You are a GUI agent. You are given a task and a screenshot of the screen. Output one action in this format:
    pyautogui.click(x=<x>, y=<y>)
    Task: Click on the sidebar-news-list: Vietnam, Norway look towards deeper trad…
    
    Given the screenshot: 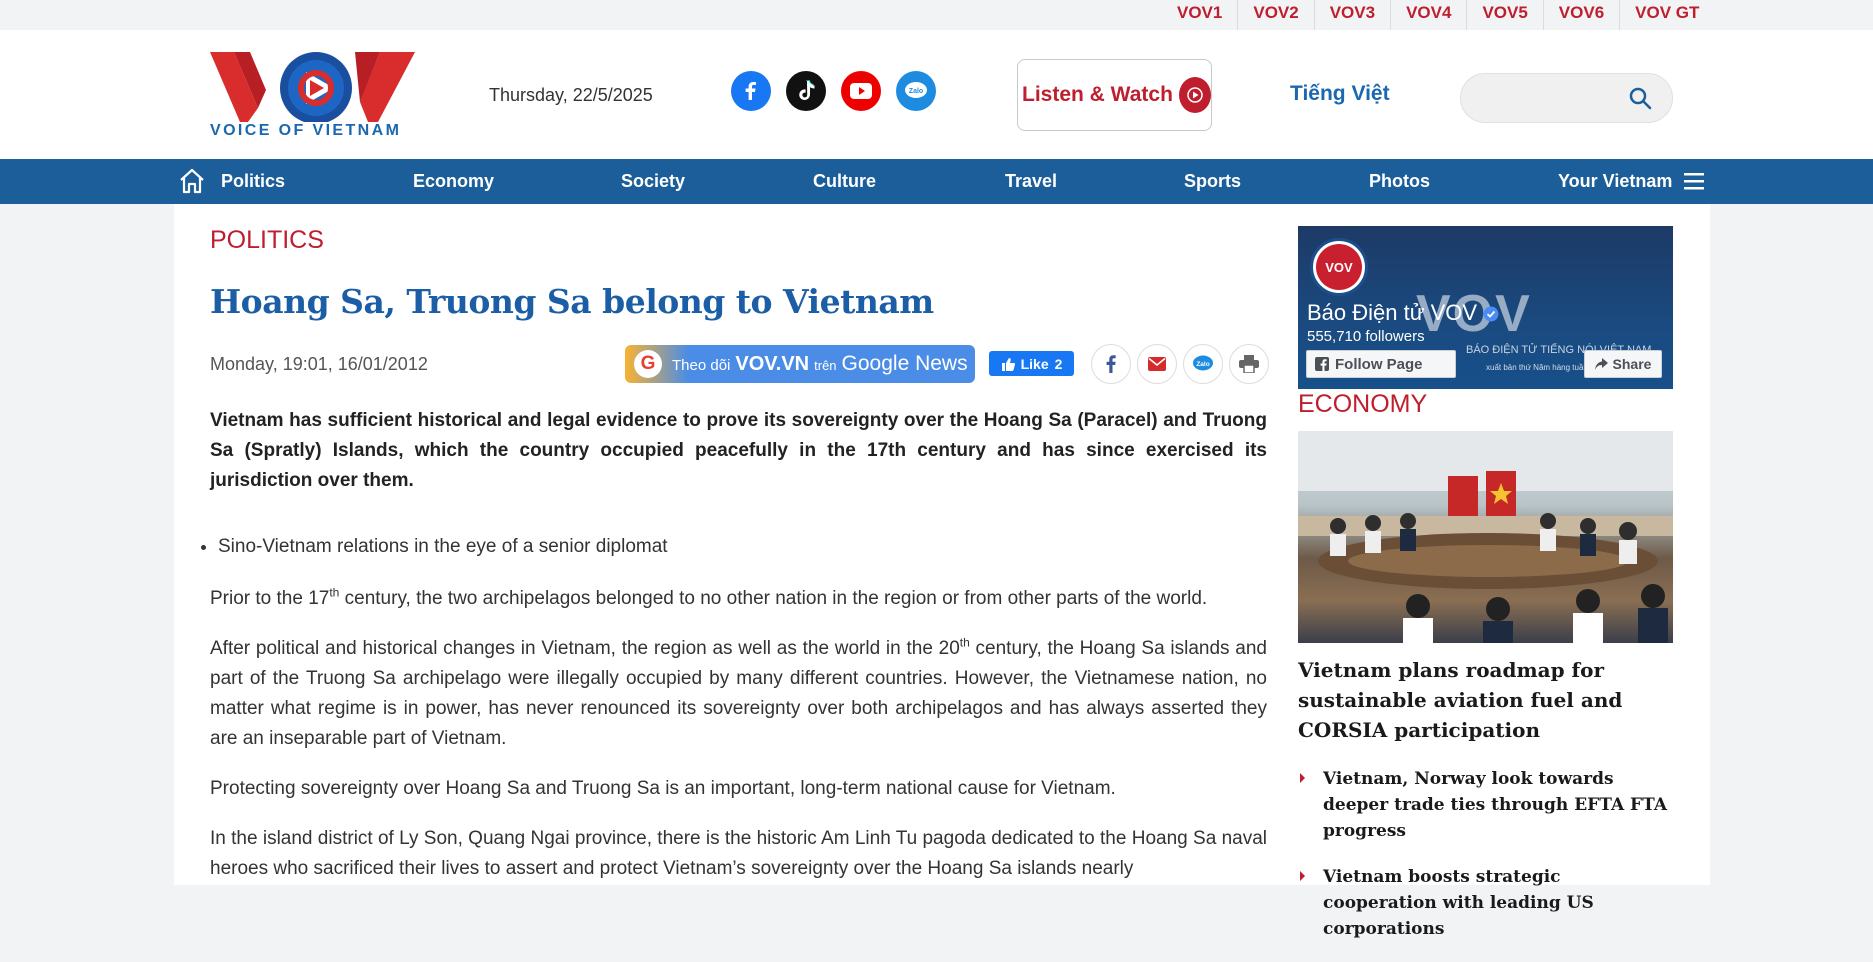 What is the action you would take?
    pyautogui.click(x=1485, y=864)
    